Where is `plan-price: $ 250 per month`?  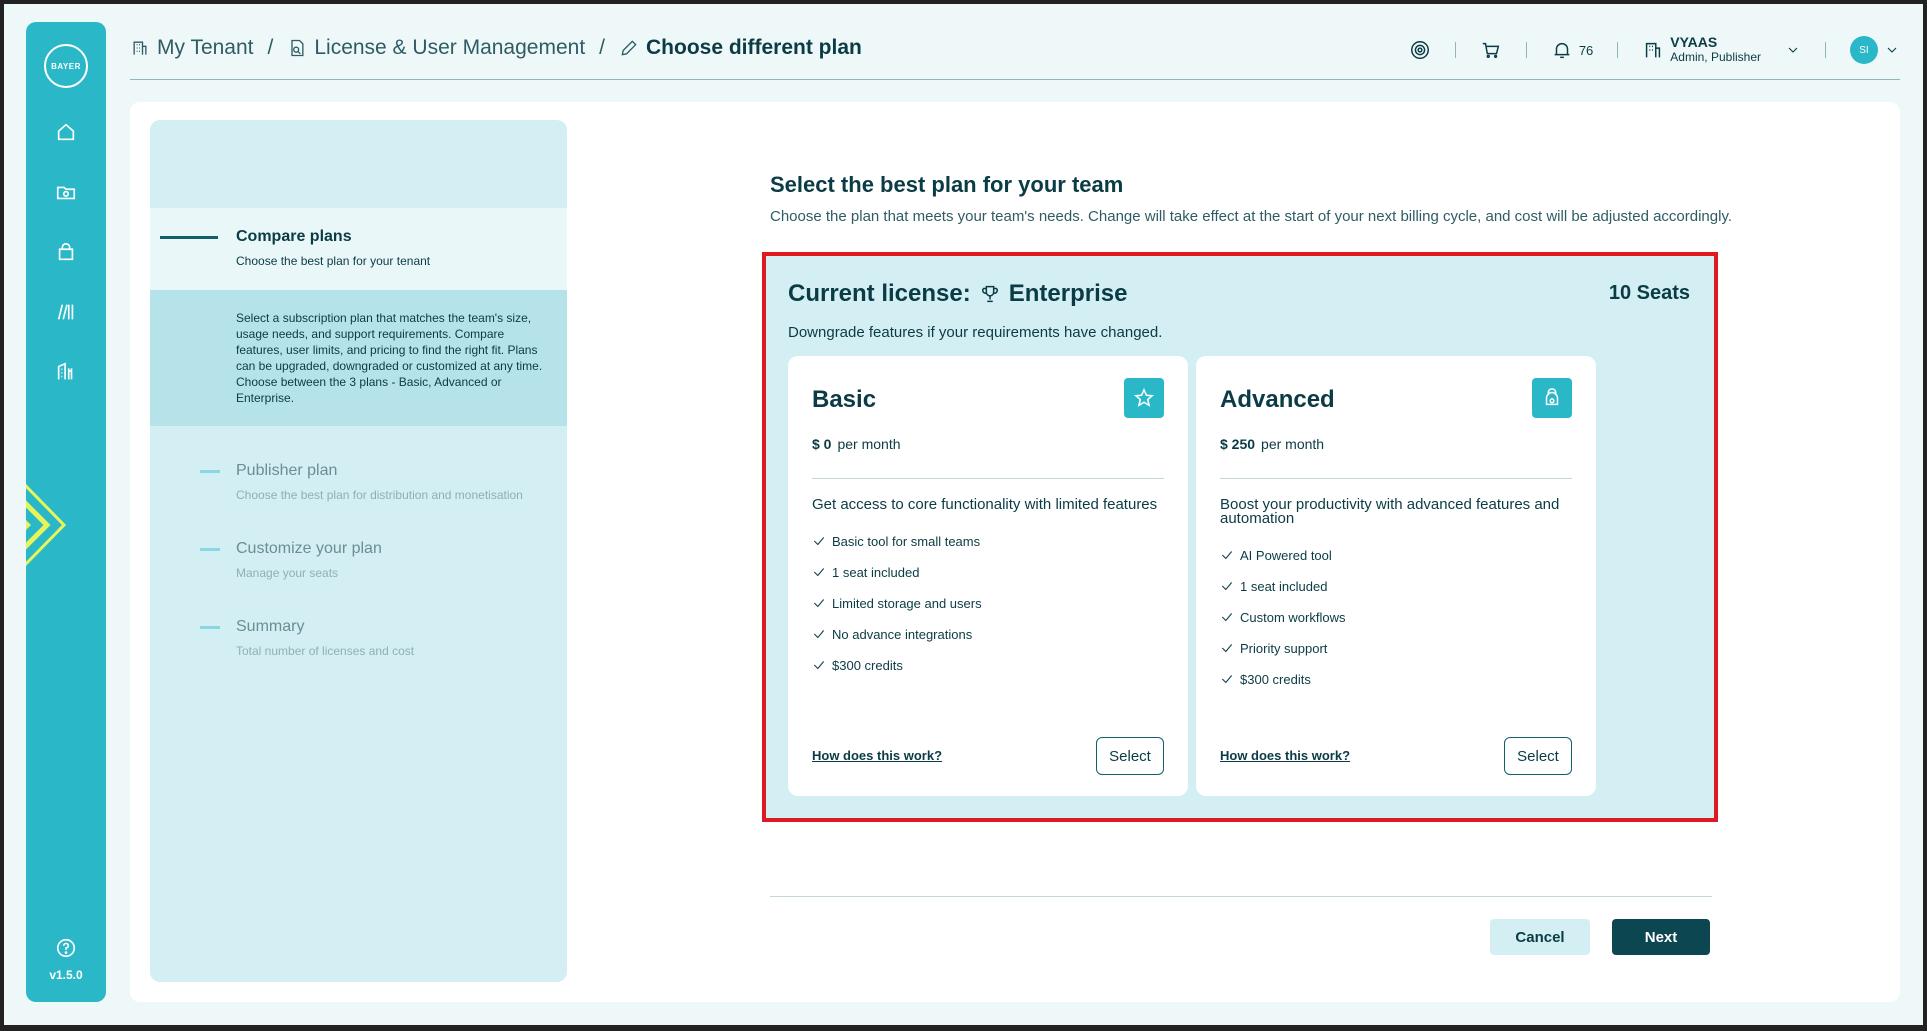 plan-price: $ 250 per month is located at coordinates (1272, 444).